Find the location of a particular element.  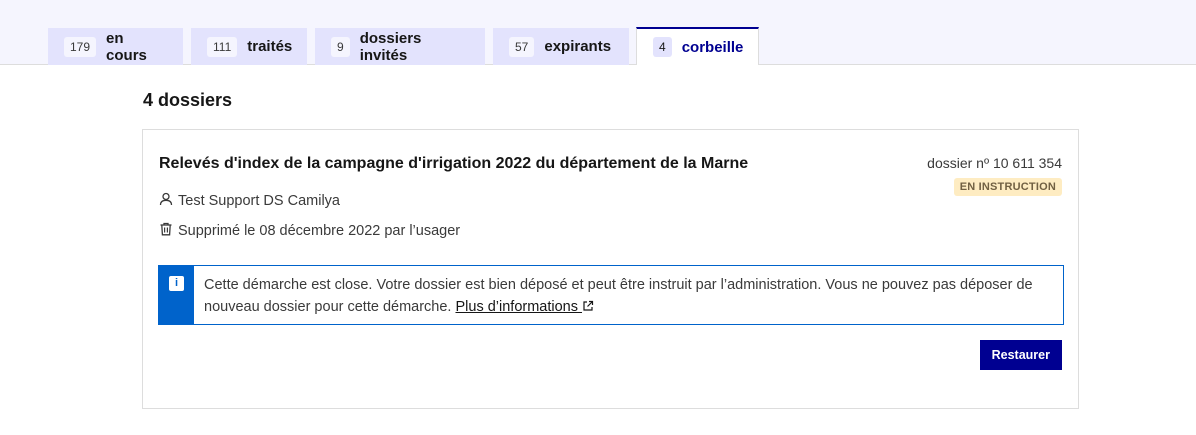

external-link-icon is located at coordinates (588, 307).